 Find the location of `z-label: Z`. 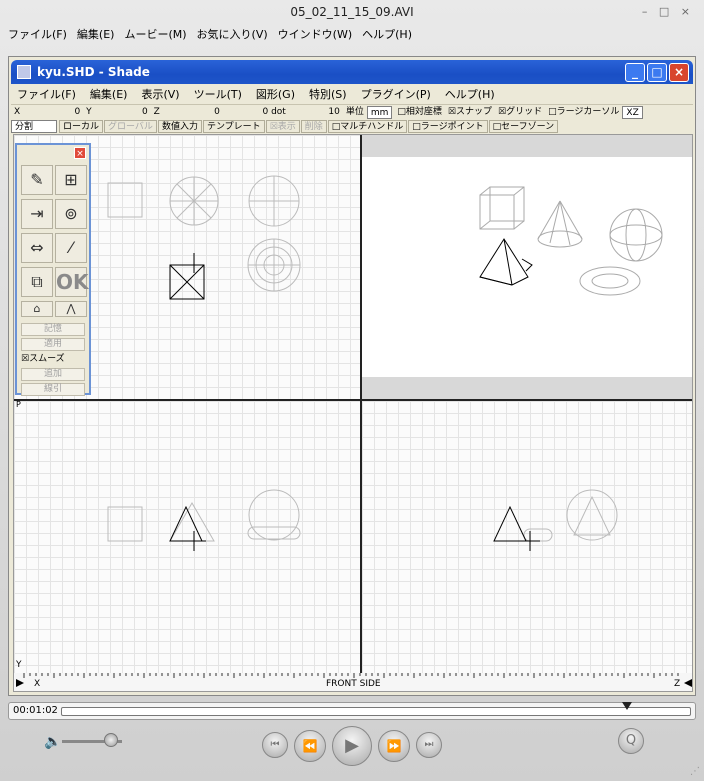

z-label: Z is located at coordinates (156, 112).